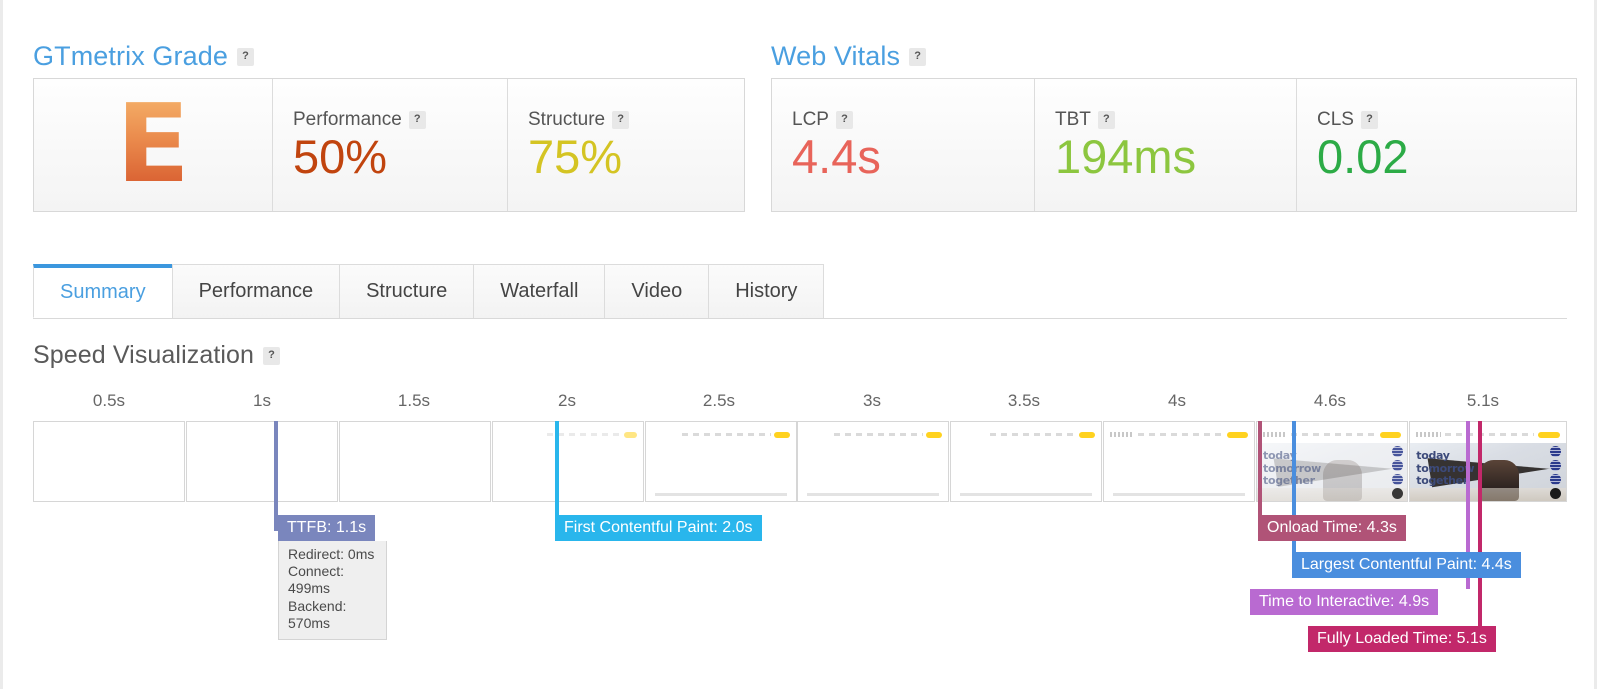 Image resolution: width=1597 pixels, height=689 pixels. What do you see at coordinates (719, 400) in the screenshot?
I see `tick-4: 2.5s` at bounding box center [719, 400].